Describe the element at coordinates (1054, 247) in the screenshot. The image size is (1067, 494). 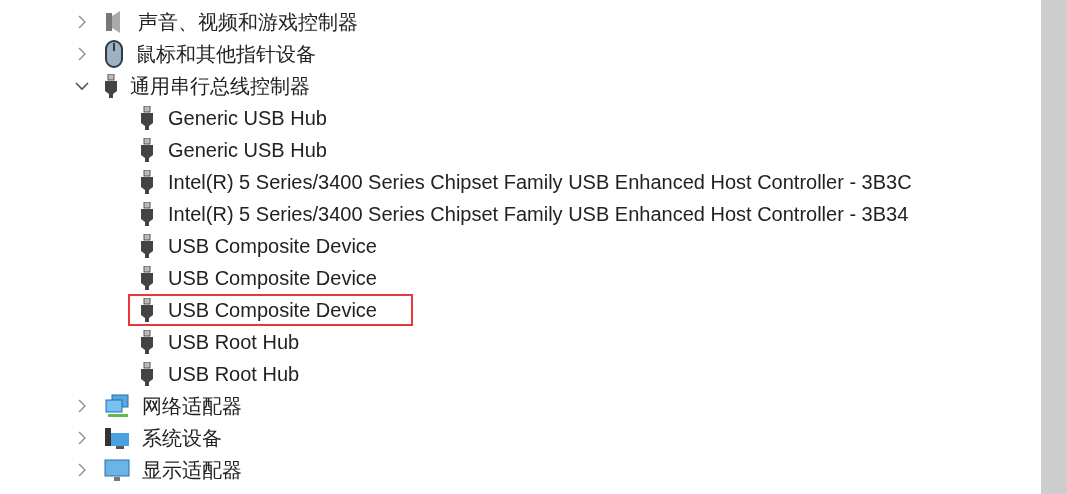
I see `scrollbar-track` at that location.